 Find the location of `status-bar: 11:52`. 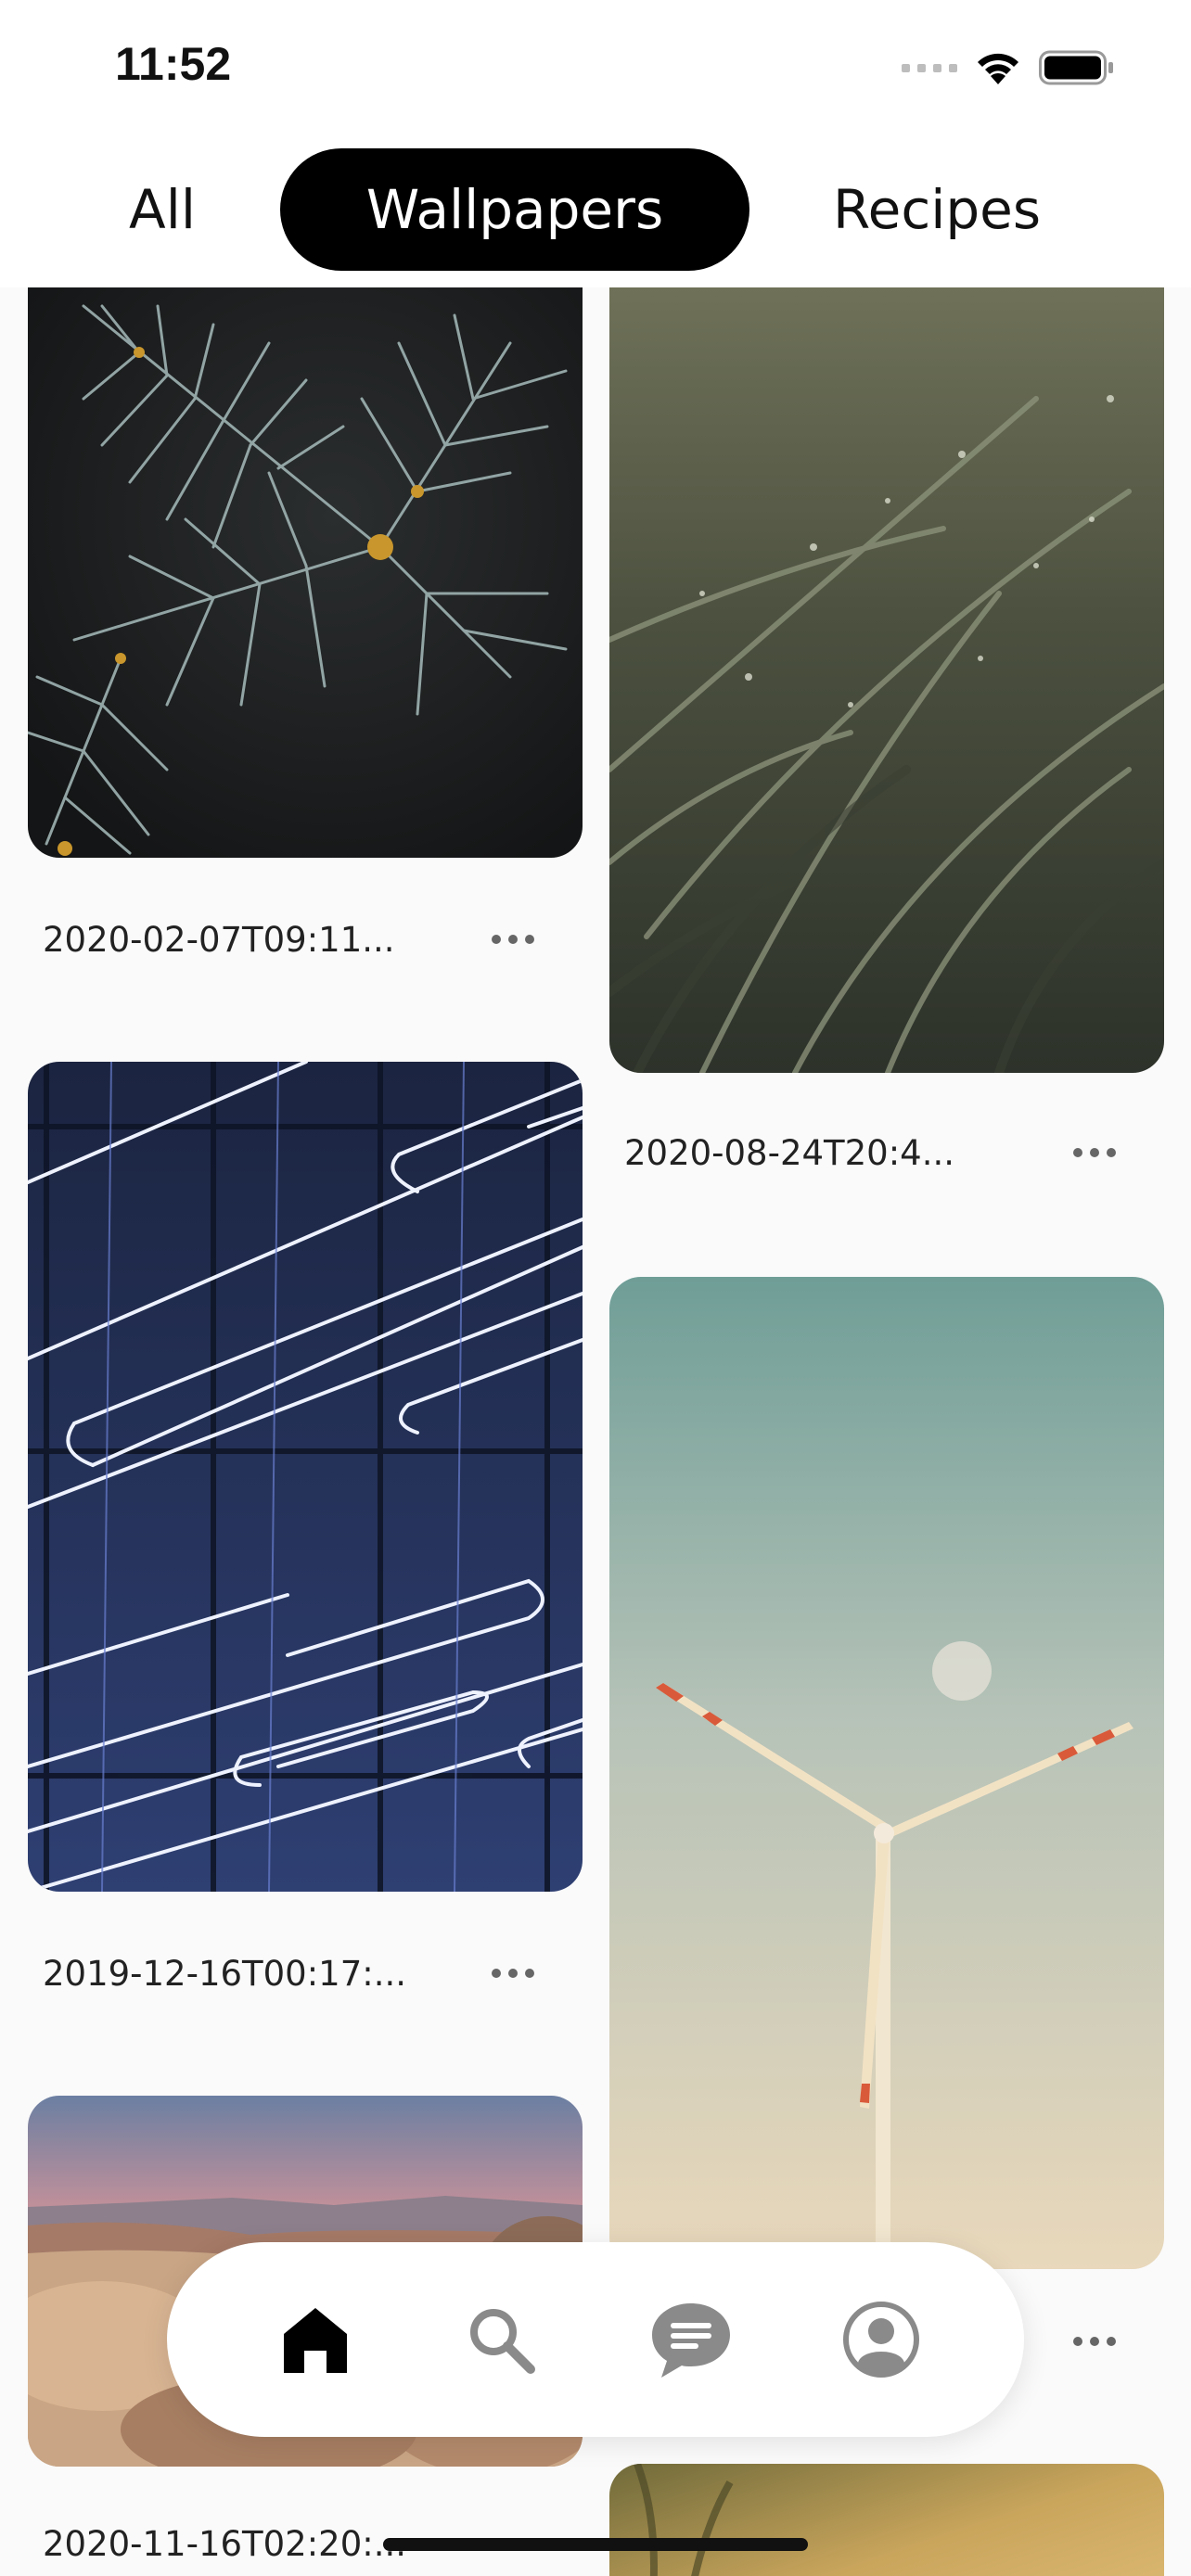

status-bar: 11:52 is located at coordinates (595, 69).